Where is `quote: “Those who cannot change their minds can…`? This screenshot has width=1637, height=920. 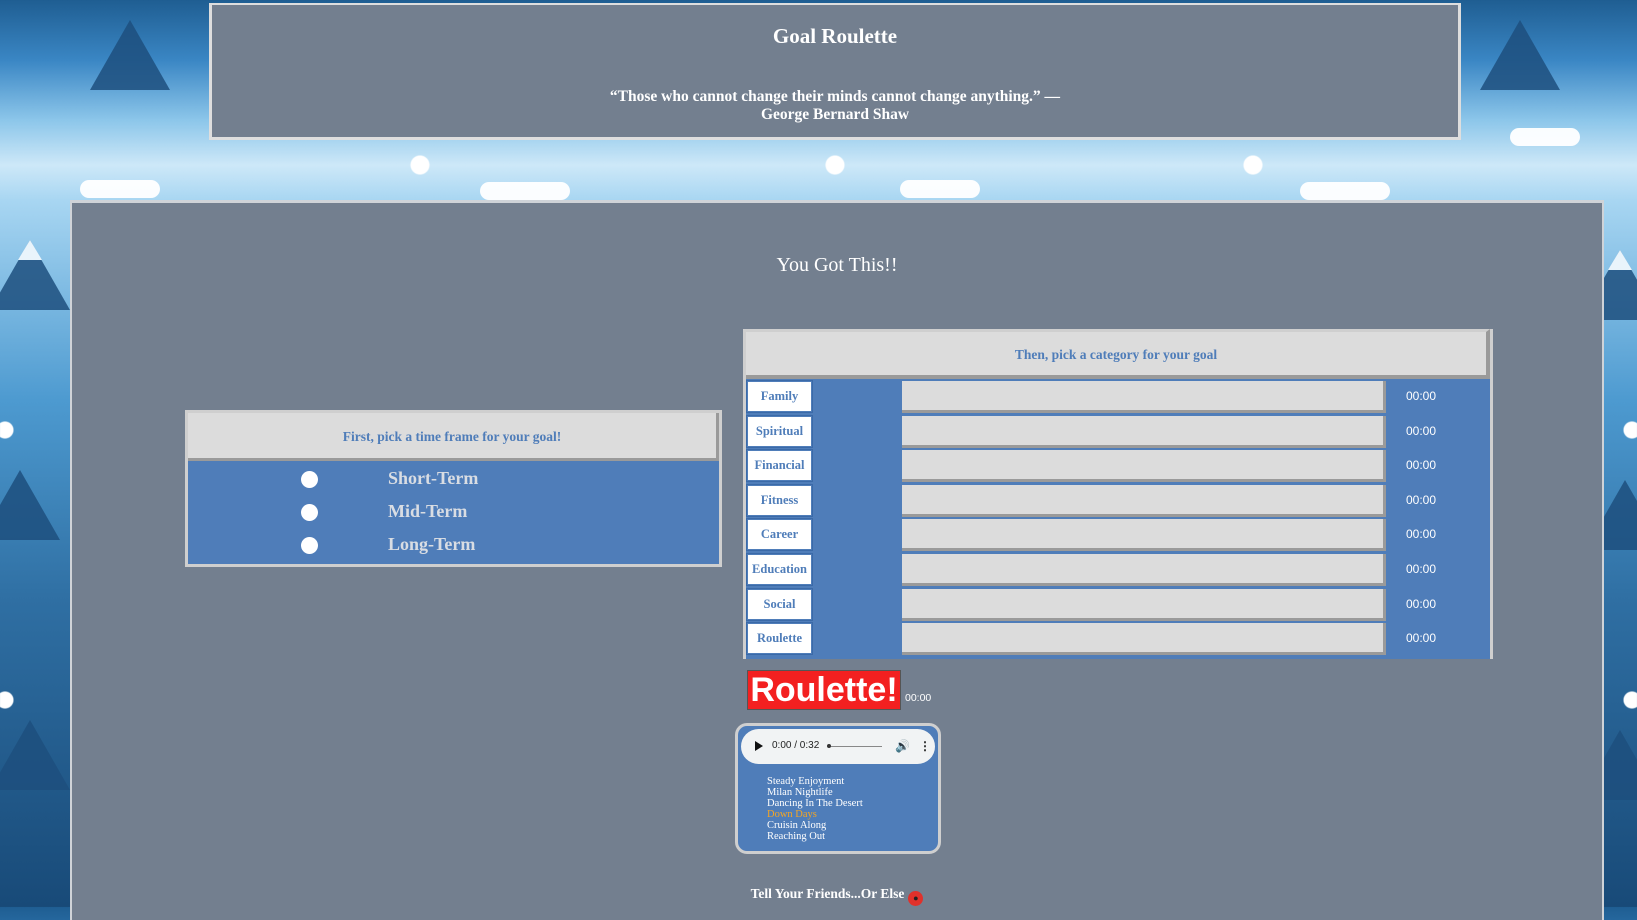 quote: “Those who cannot change their minds can… is located at coordinates (835, 106).